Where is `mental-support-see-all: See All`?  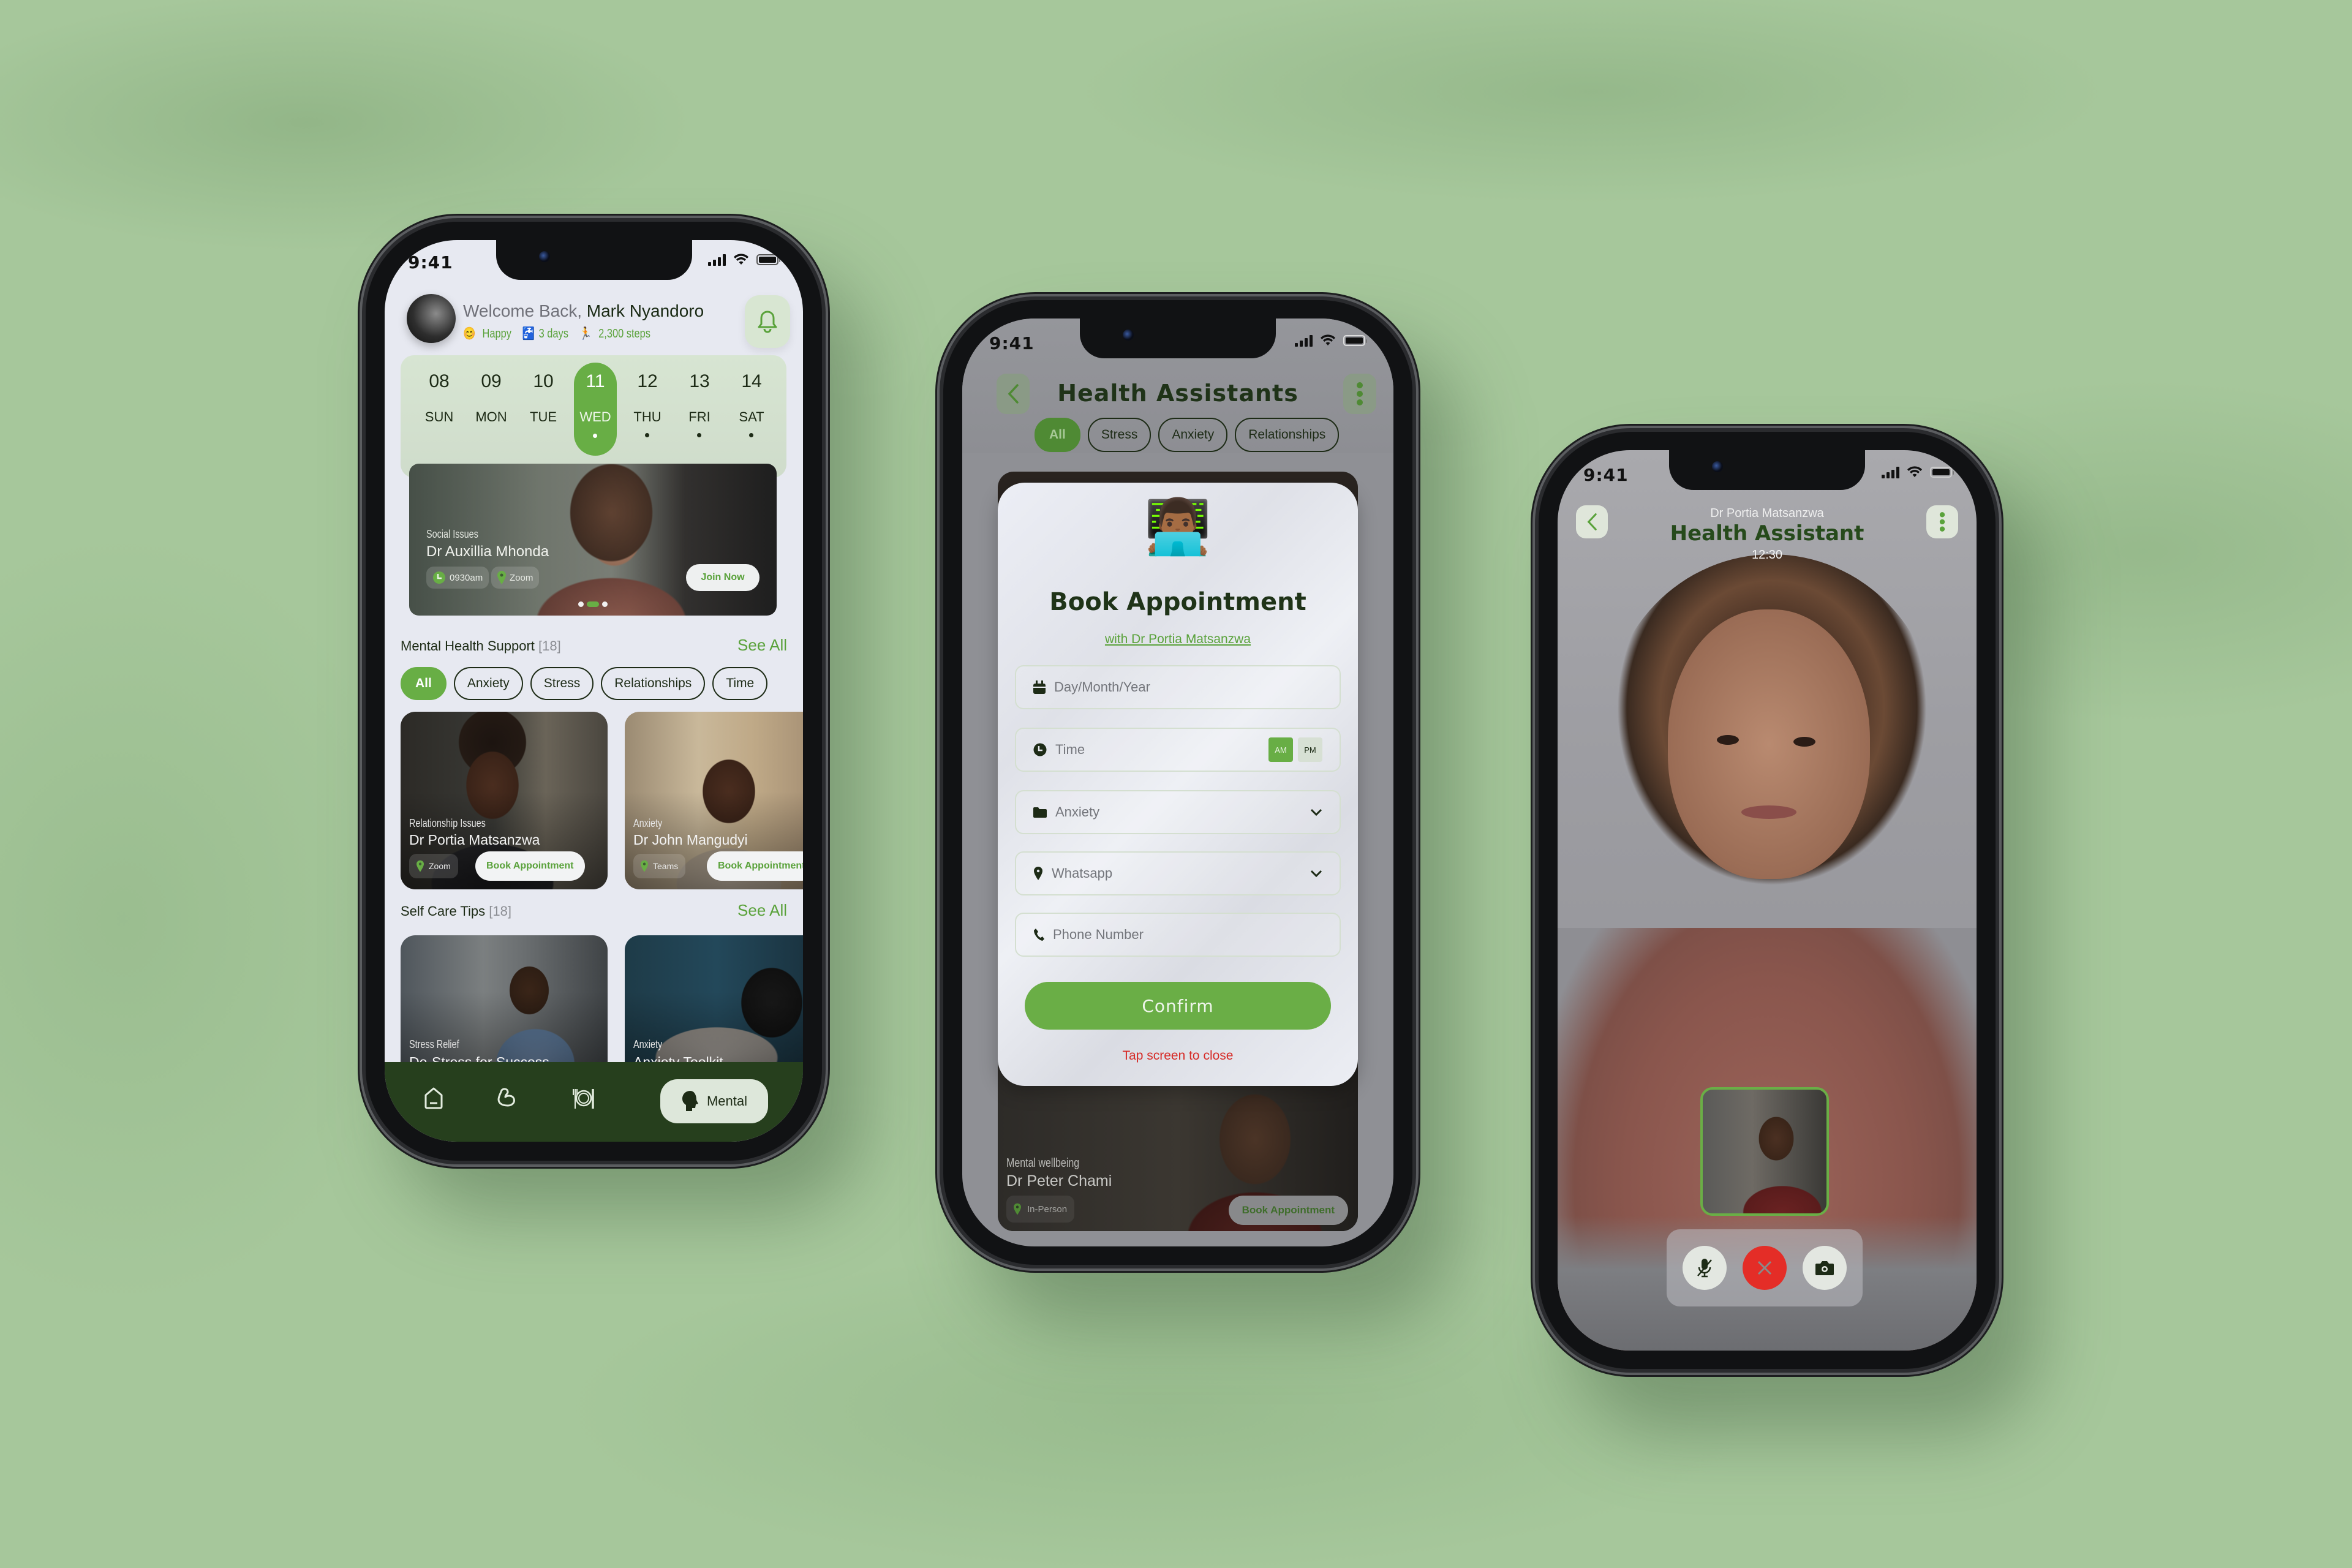 mental-support-see-all: See All is located at coordinates (762, 646).